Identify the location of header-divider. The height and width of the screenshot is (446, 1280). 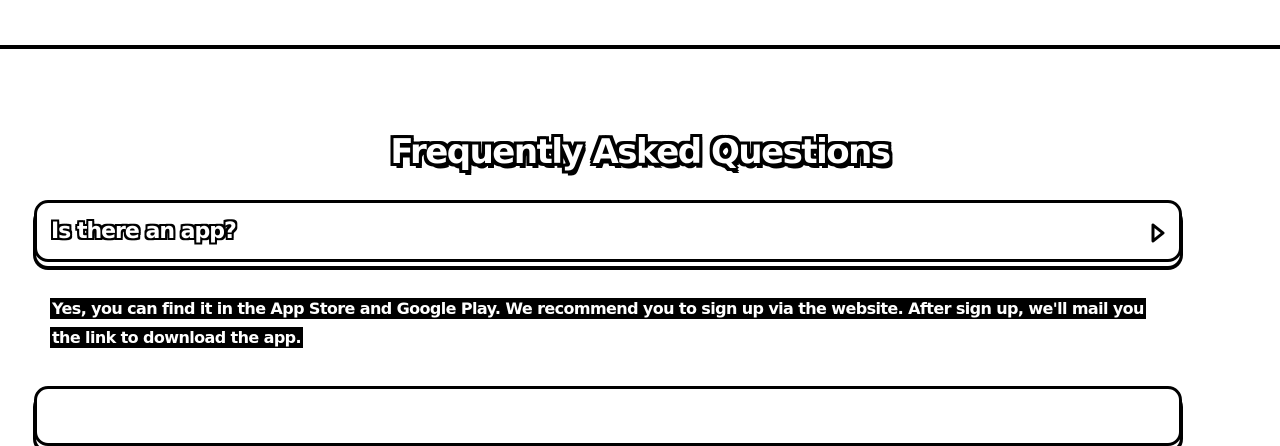
(640, 47).